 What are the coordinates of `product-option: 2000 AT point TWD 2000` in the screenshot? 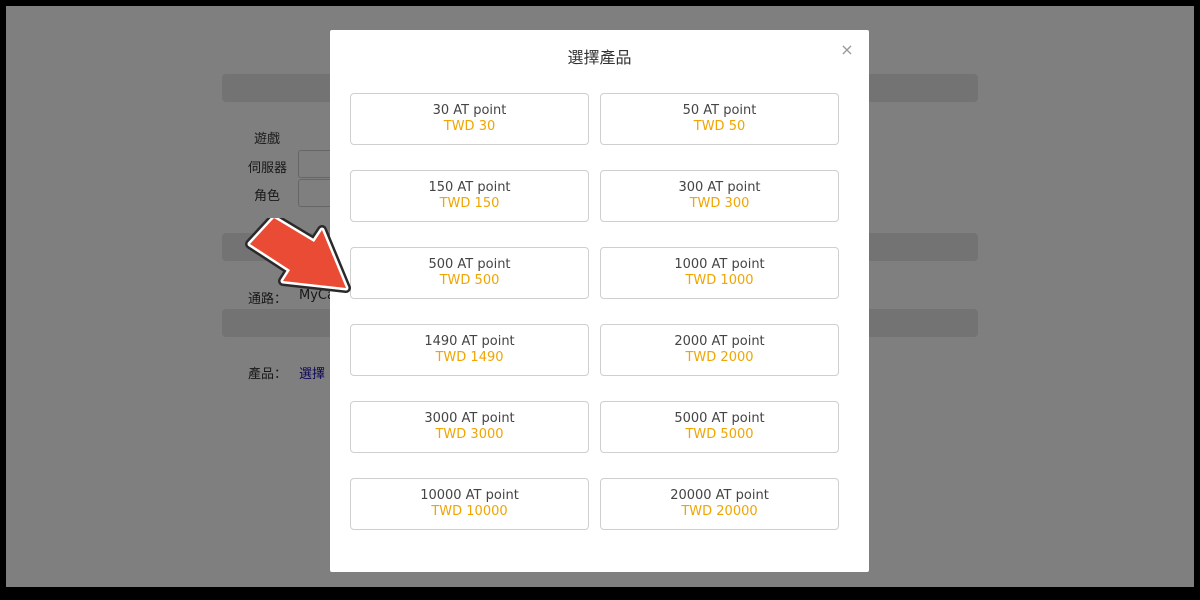 It's located at (719, 350).